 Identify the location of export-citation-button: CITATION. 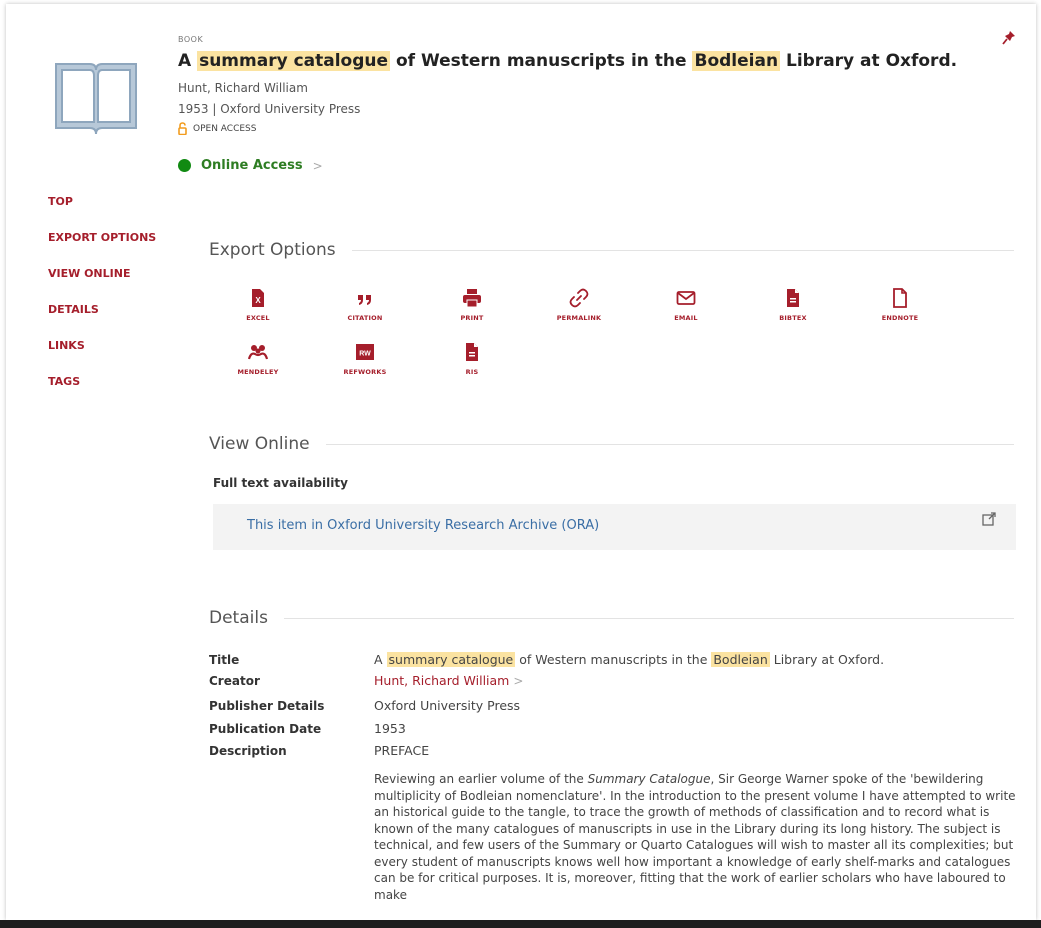
(365, 305).